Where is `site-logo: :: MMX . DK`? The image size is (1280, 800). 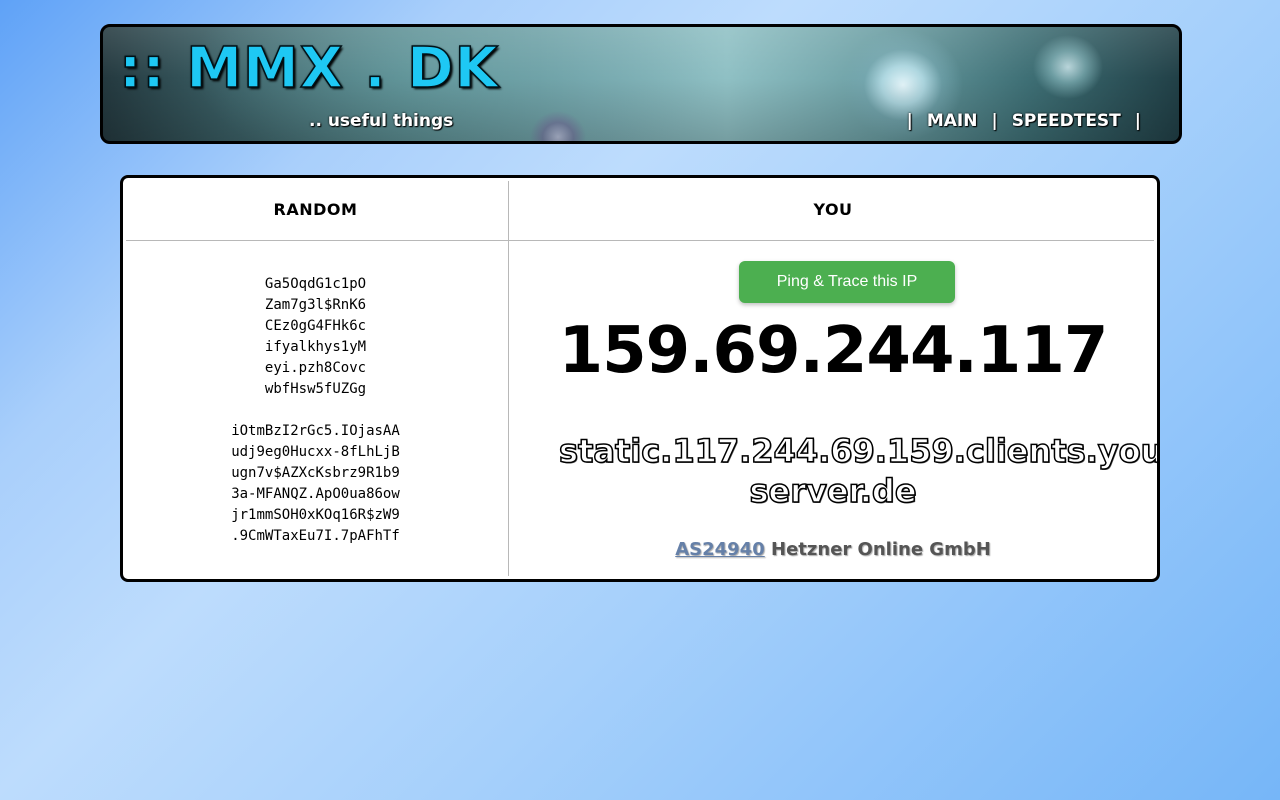
site-logo: :: MMX . DK is located at coordinates (308, 69).